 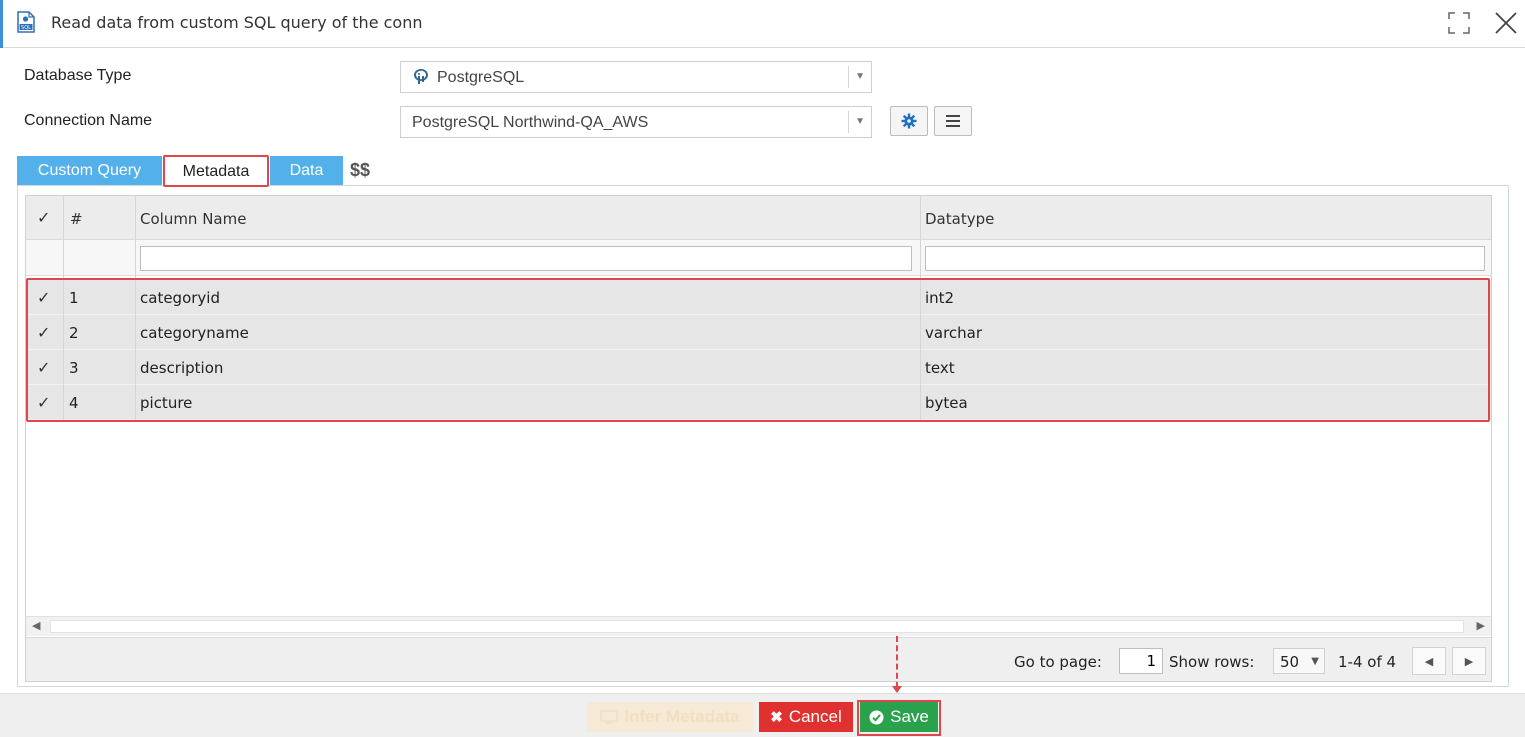 I want to click on infer-metadata-label: Infer Metadata, so click(x=682, y=716).